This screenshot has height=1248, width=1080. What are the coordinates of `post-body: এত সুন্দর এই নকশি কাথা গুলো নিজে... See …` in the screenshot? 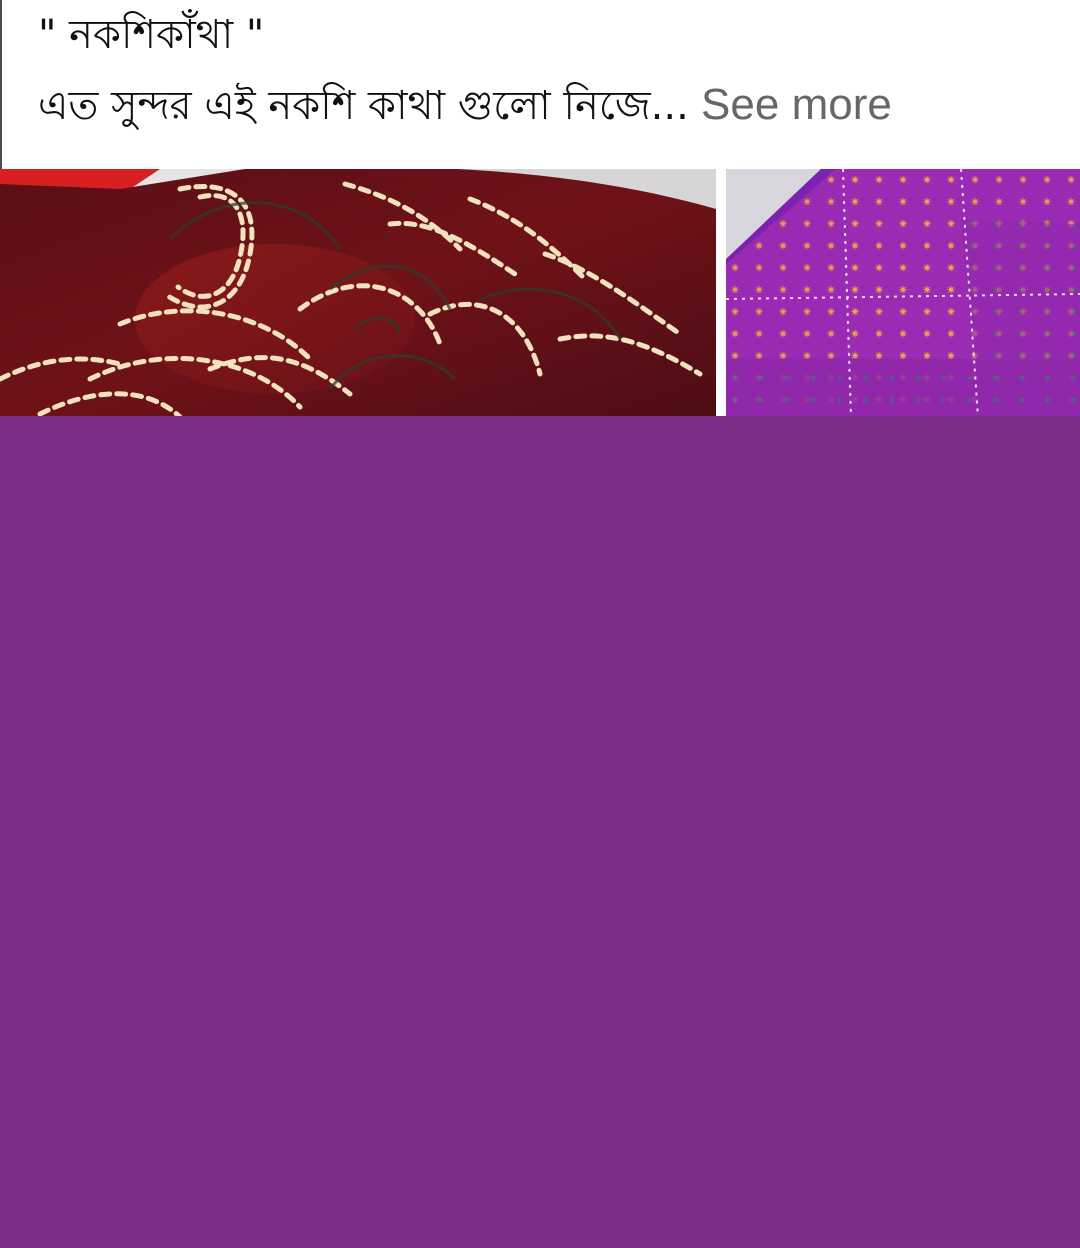 It's located at (548, 105).